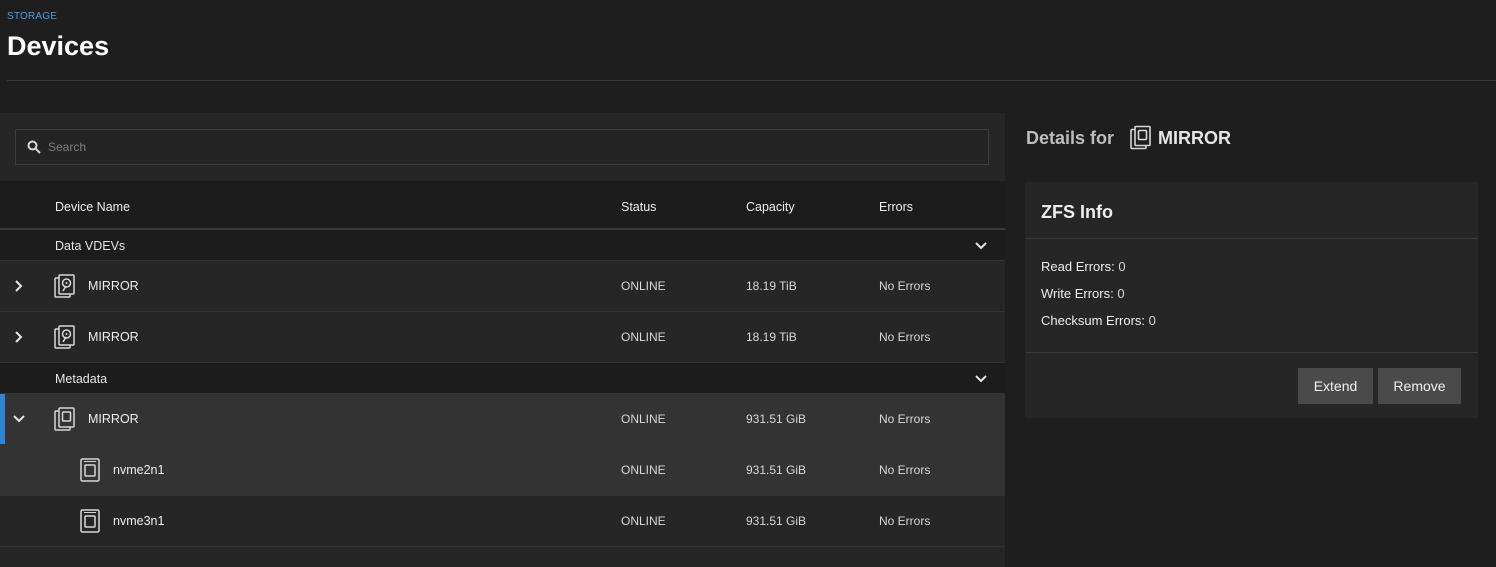  Describe the element at coordinates (1419, 386) in the screenshot. I see `remove-button: Remove` at that location.